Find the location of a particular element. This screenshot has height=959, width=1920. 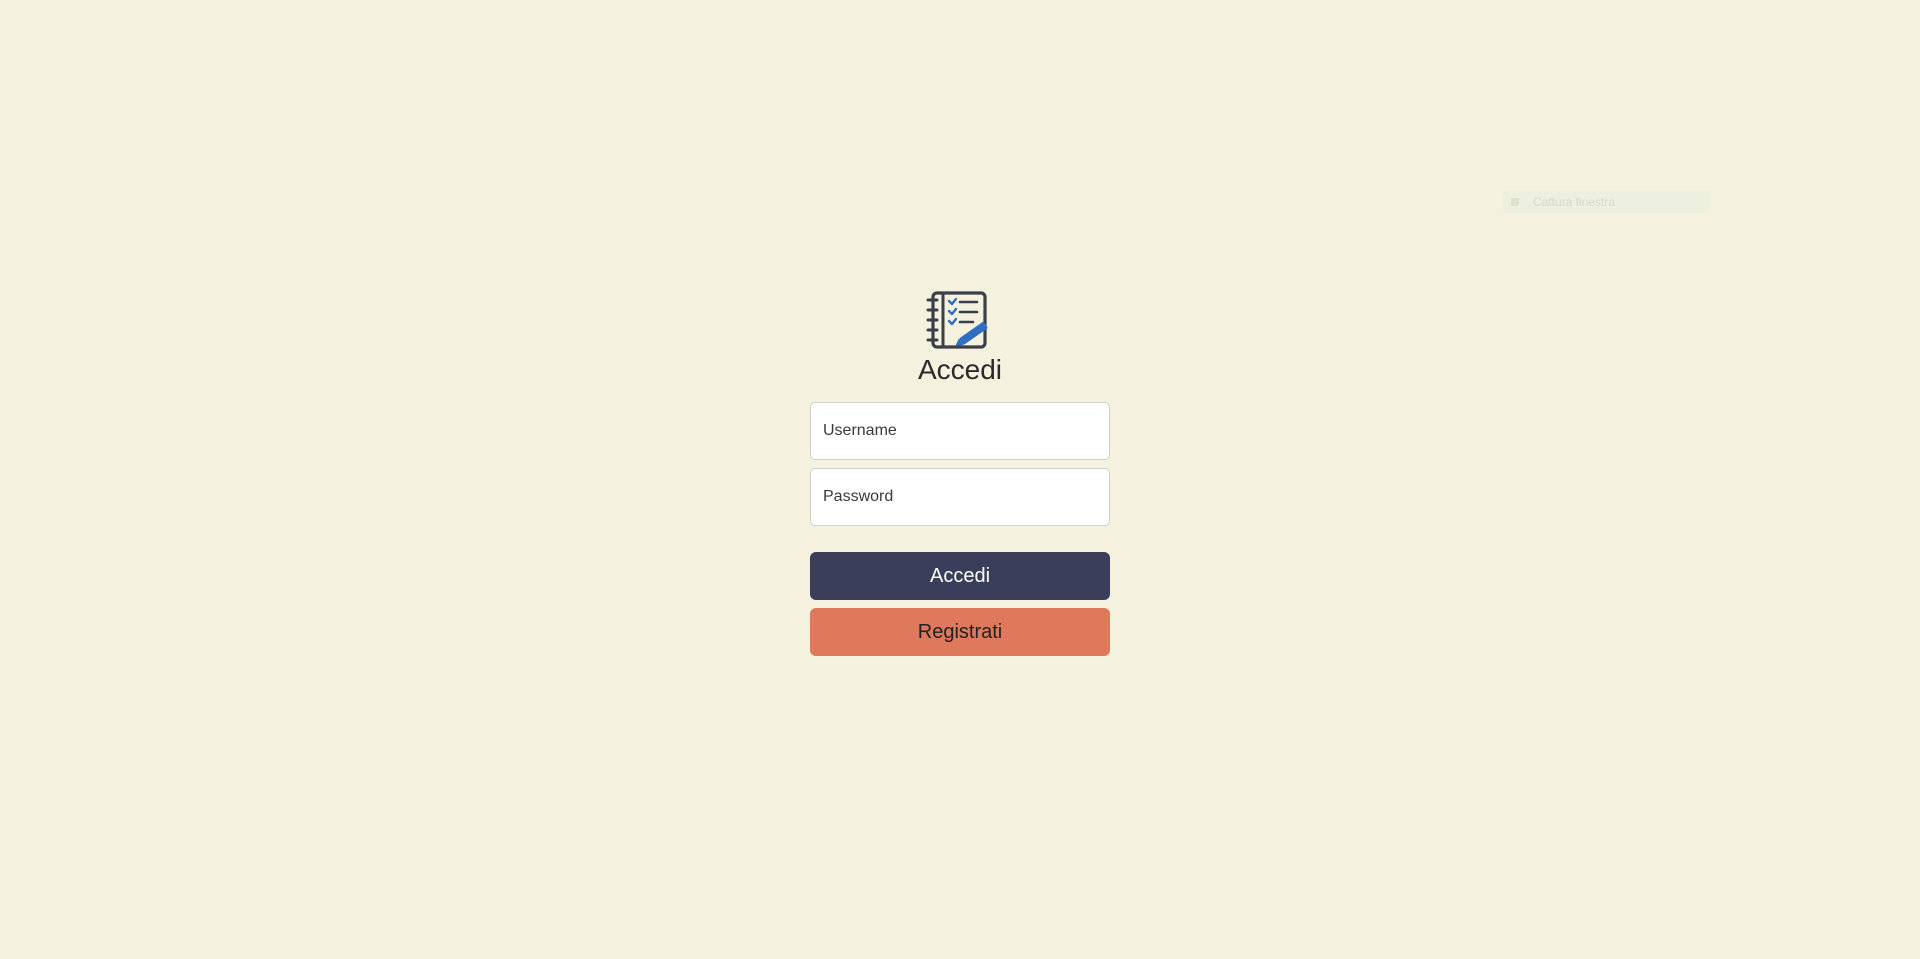

capture-label: Cattura finestra is located at coordinates (1574, 202).